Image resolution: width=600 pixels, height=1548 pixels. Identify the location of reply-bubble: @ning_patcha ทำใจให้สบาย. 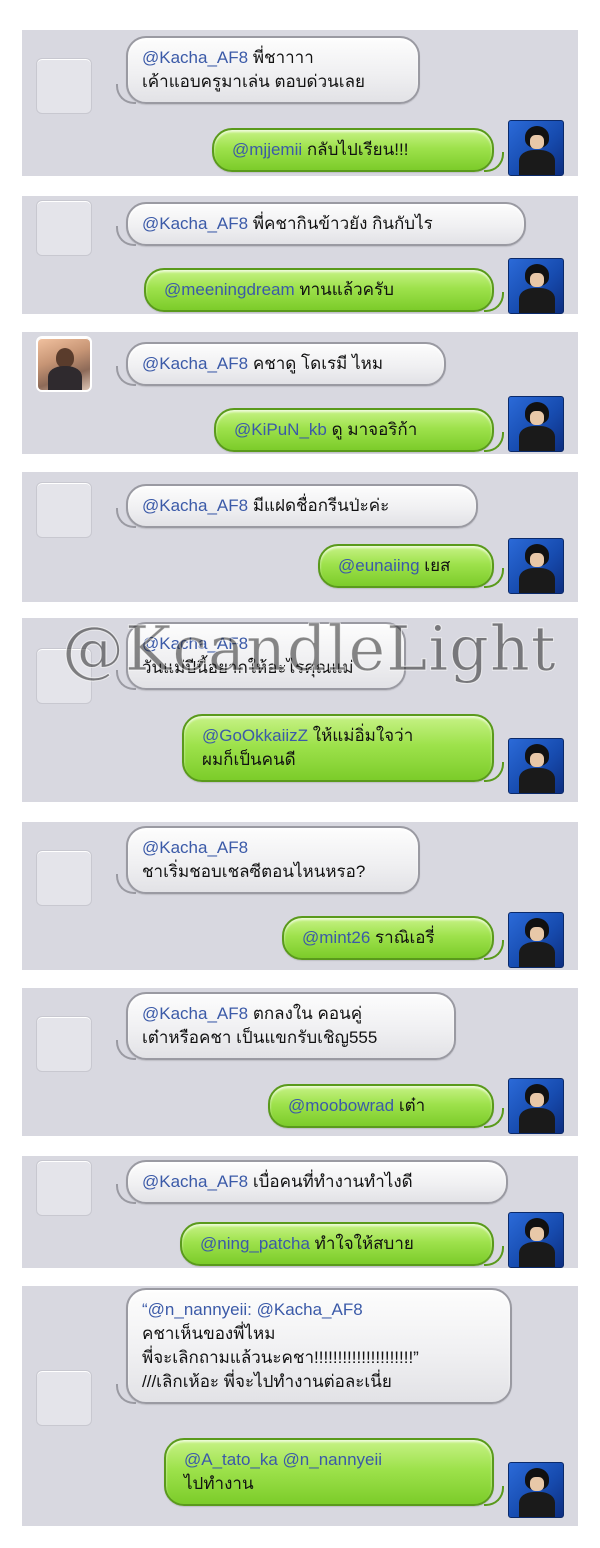
(342, 1244).